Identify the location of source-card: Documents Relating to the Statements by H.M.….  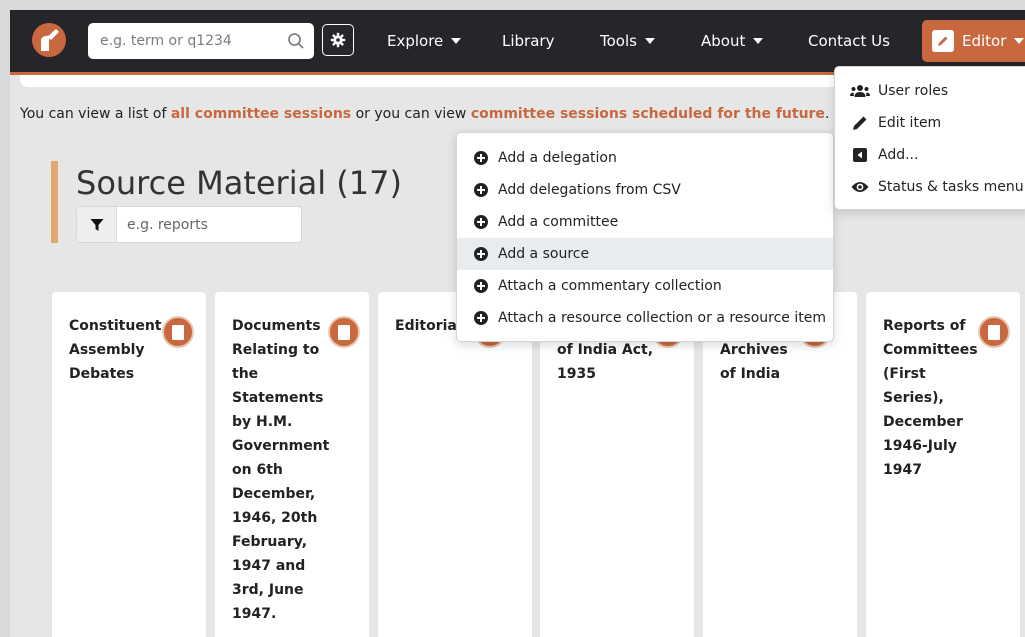
(292, 464).